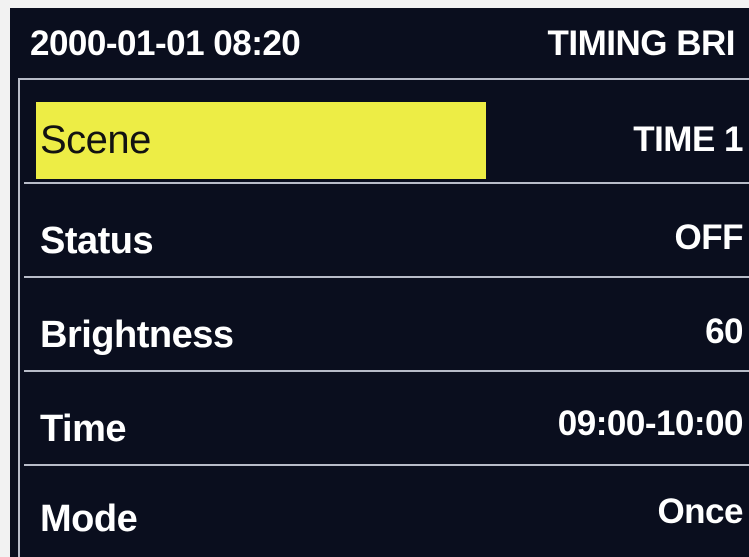  I want to click on menu-item-label: Time, so click(83, 429).